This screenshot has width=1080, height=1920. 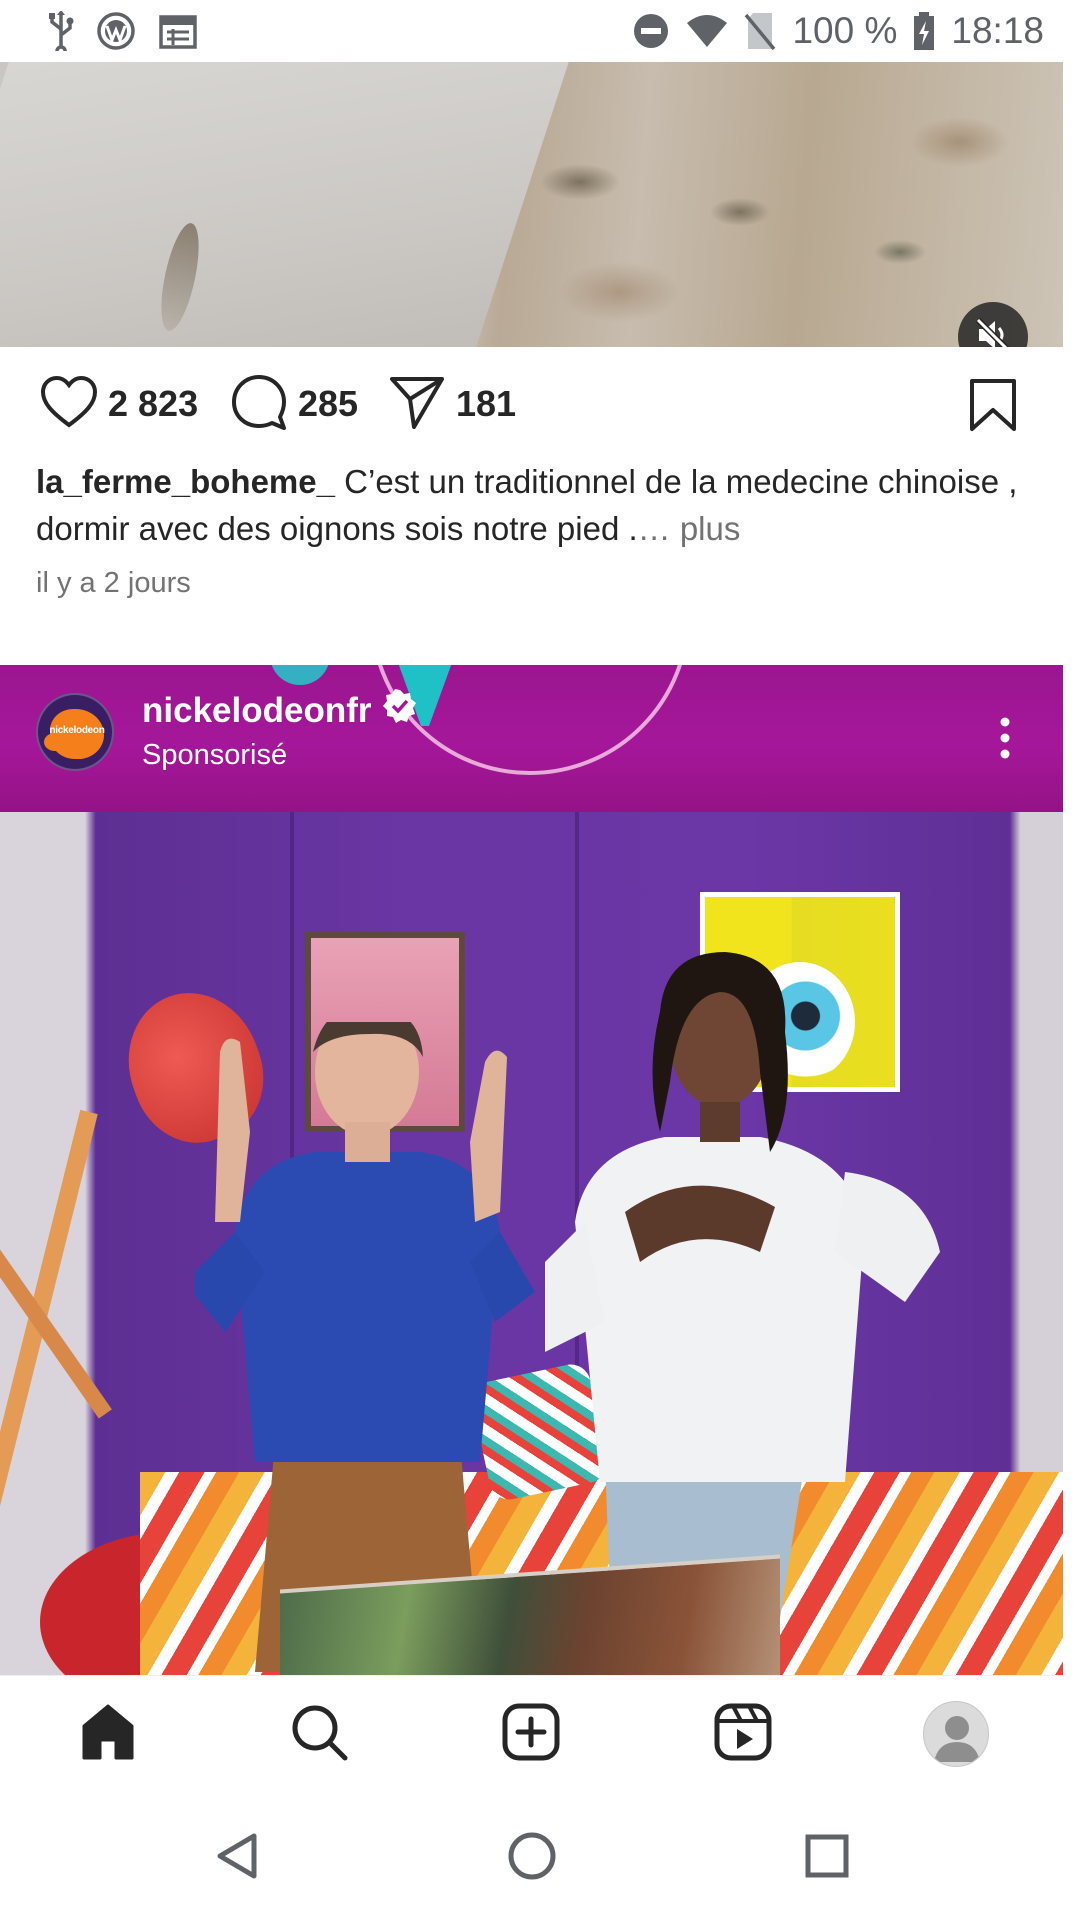 I want to click on home-icon, so click(x=108, y=1734).